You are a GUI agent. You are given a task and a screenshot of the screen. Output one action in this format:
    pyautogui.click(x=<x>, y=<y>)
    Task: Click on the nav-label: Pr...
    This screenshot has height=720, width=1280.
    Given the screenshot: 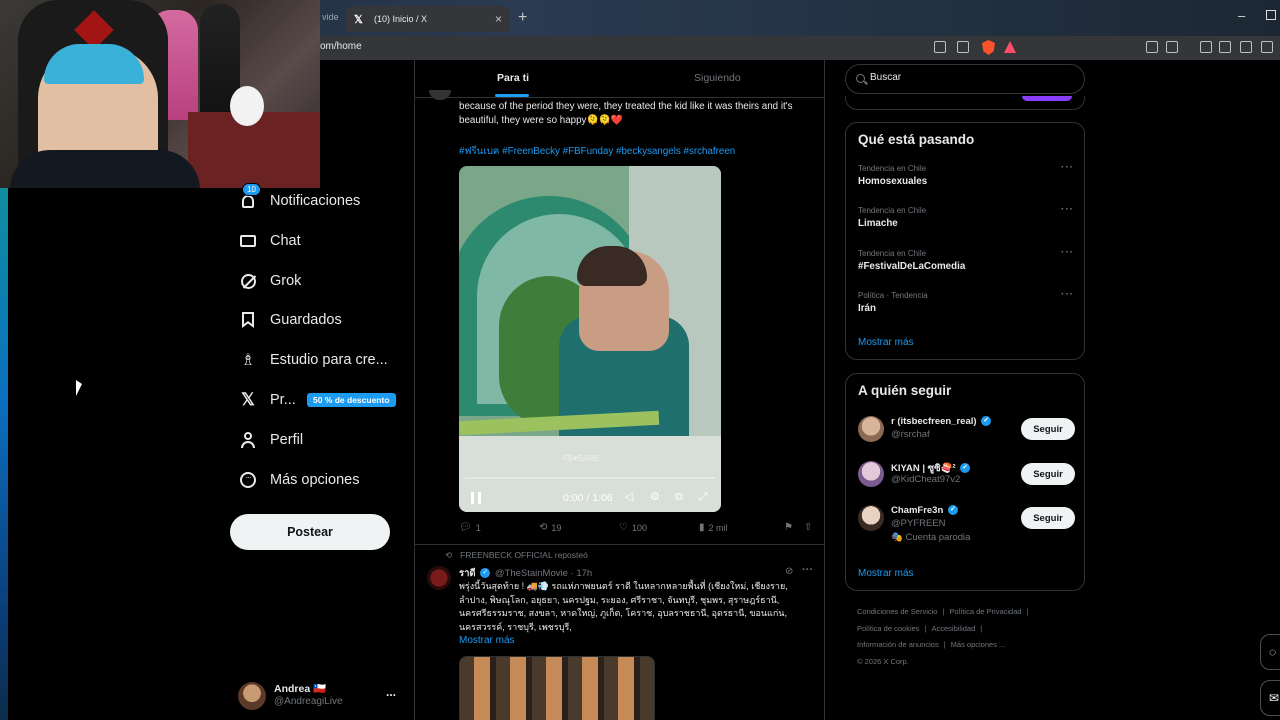 What is the action you would take?
    pyautogui.click(x=283, y=400)
    